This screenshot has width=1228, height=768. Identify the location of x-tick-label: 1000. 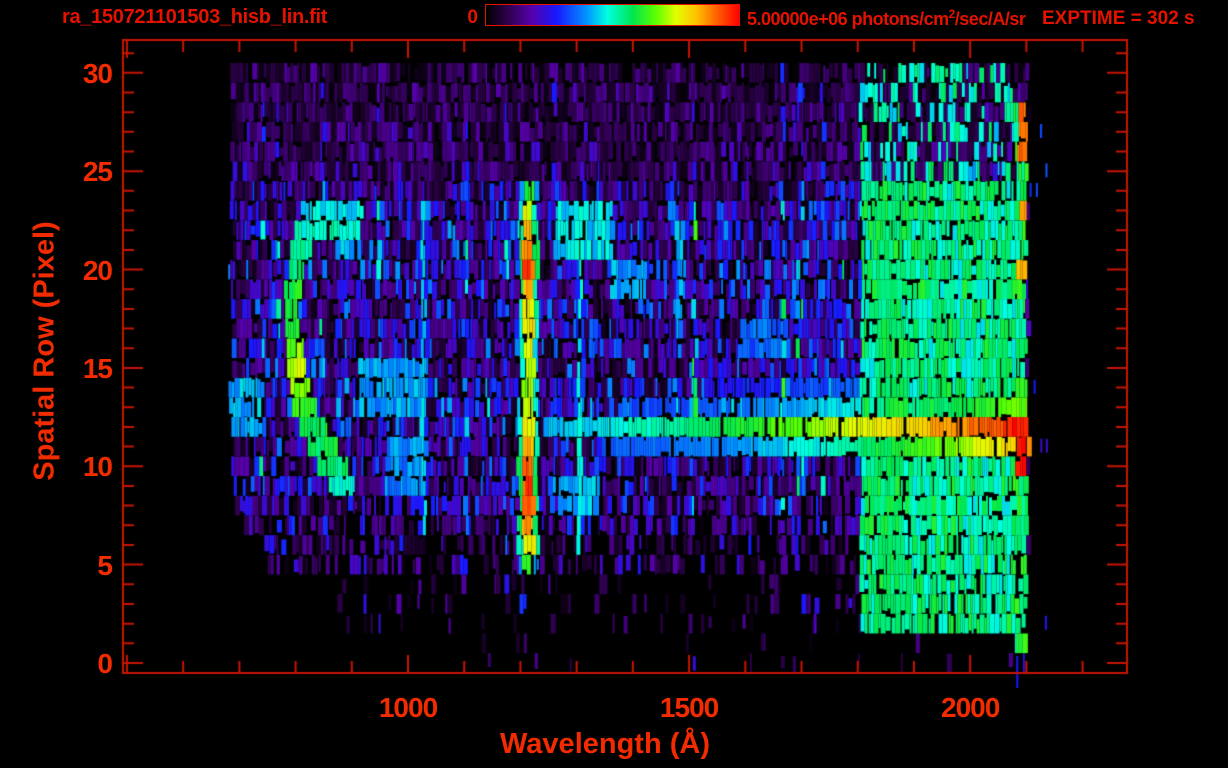
(408, 707).